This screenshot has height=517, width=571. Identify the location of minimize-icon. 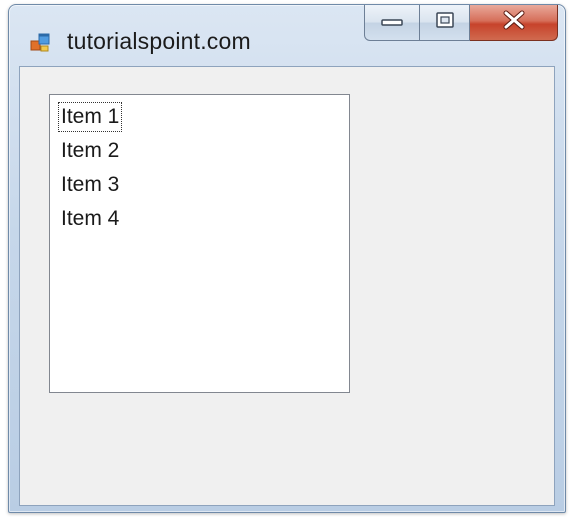
(392, 23).